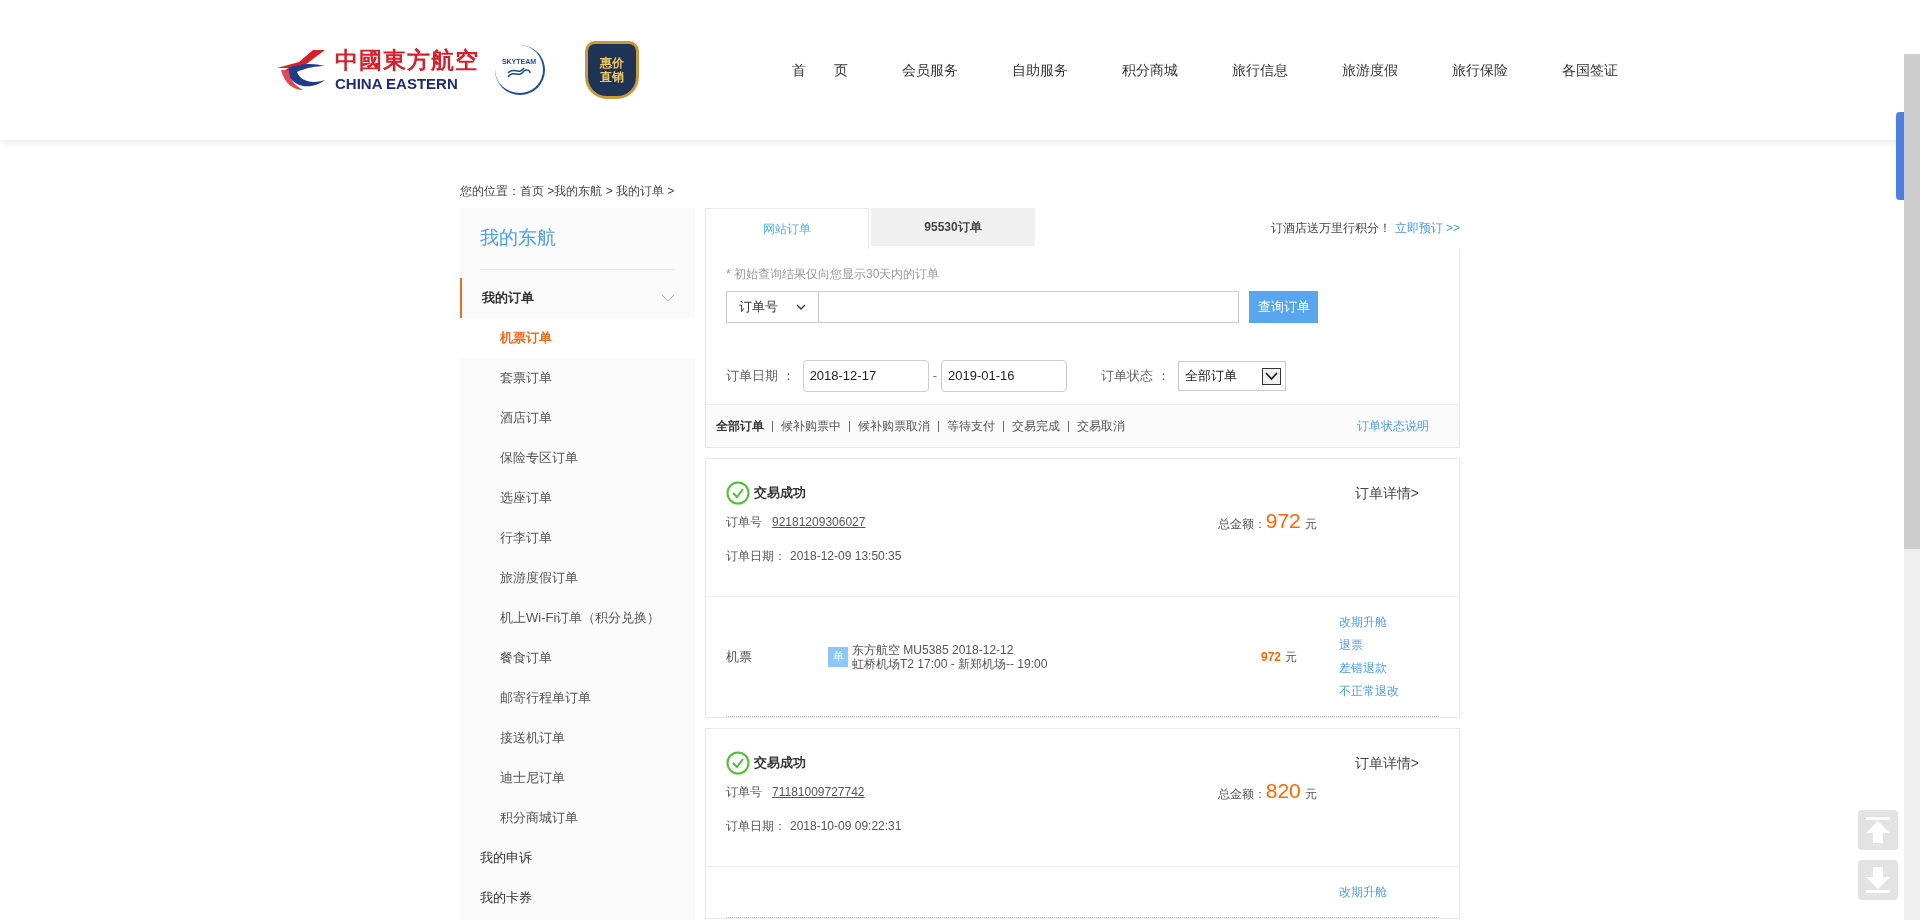  I want to click on date-to-field: 2019-01-16, so click(1003, 376).